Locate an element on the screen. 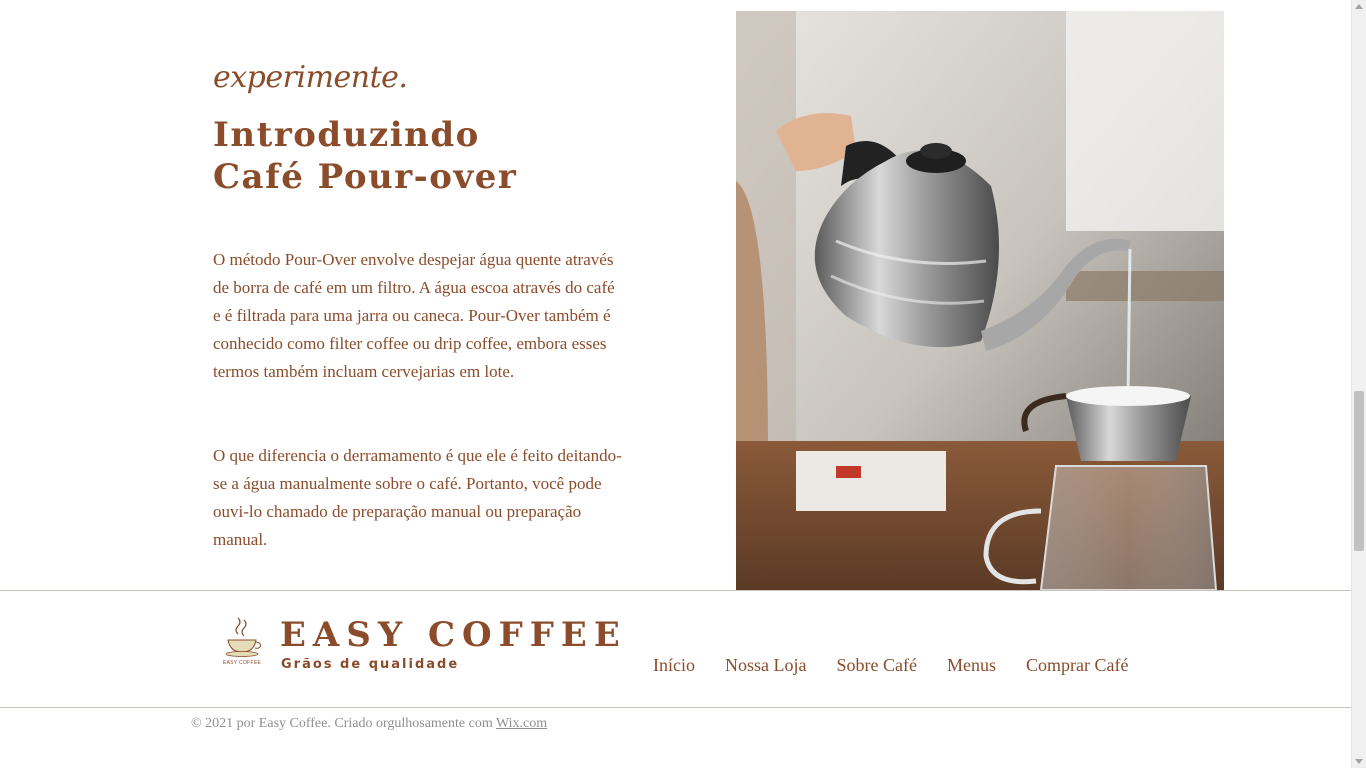  scroll-up-arrow-icon is located at coordinates (1359, 6).